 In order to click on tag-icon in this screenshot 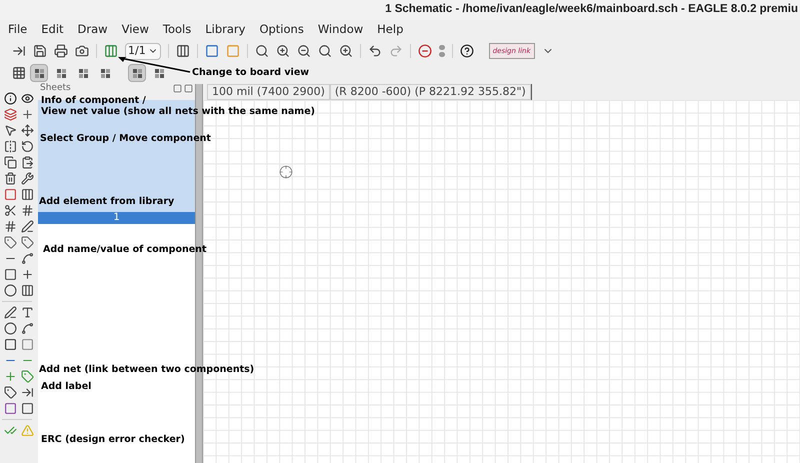, I will do `click(10, 242)`.